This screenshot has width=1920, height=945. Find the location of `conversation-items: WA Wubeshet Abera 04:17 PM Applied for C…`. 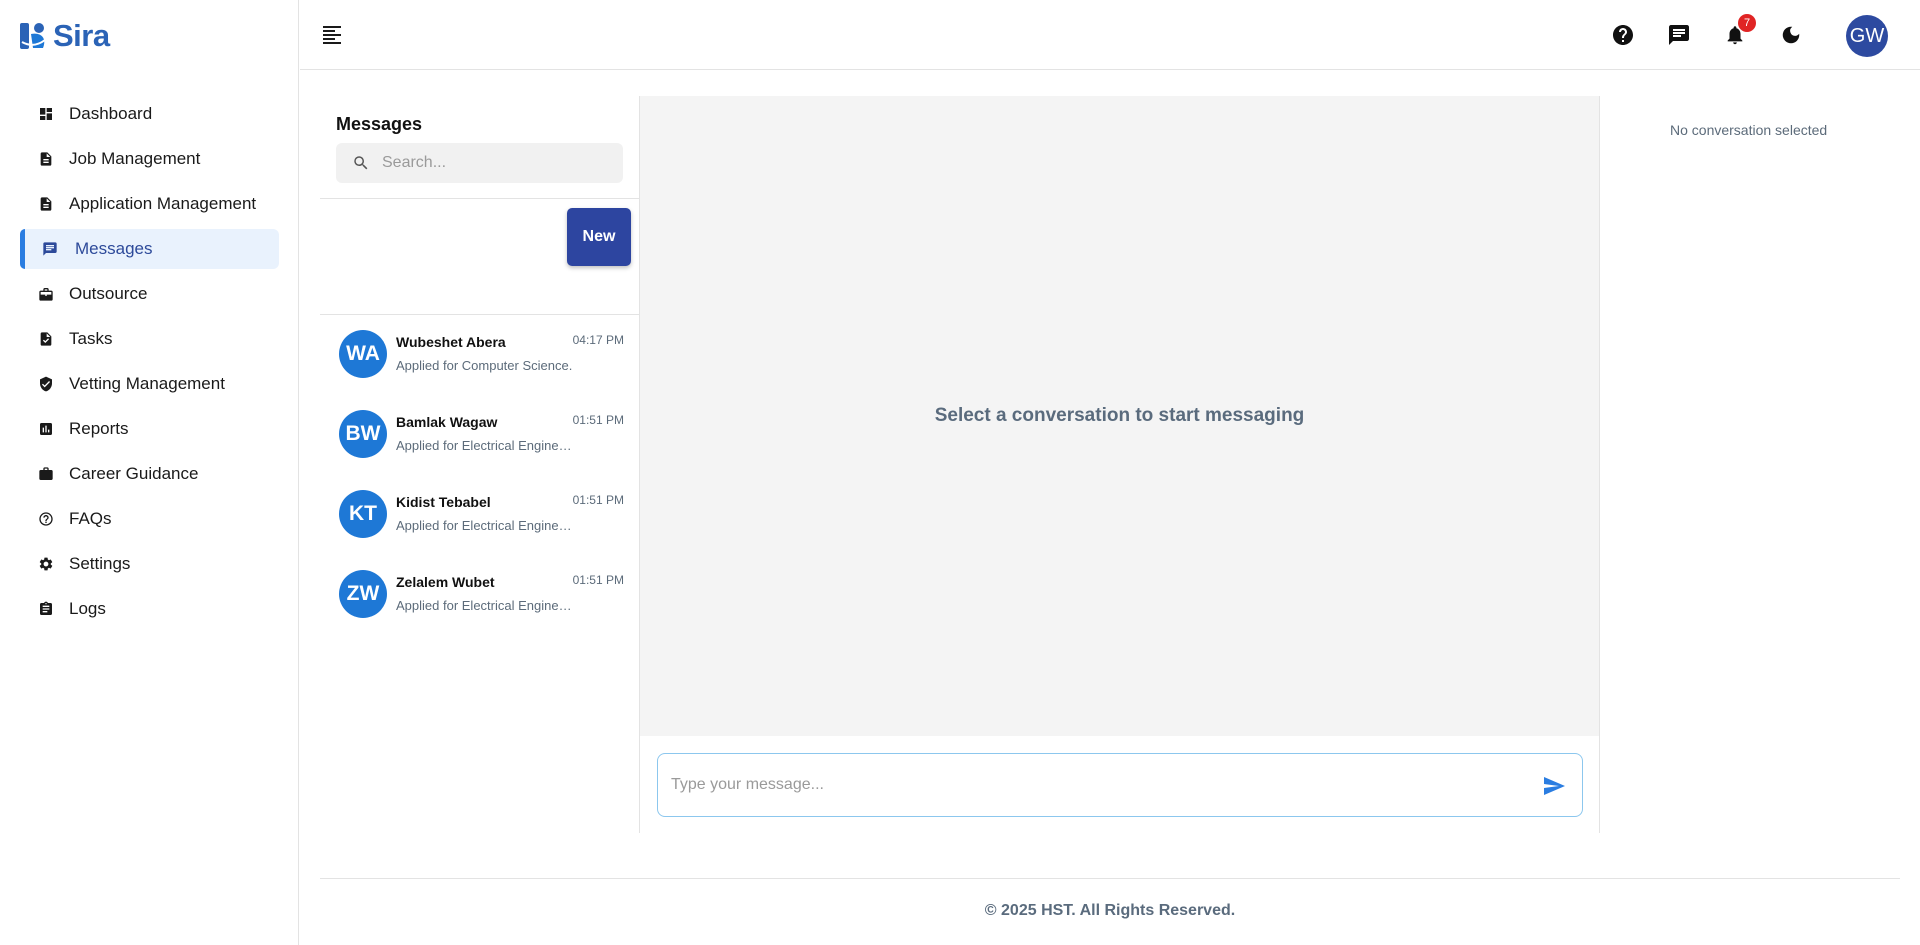

conversation-items: WA Wubeshet Abera 04:17 PM Applied for C… is located at coordinates (480, 490).